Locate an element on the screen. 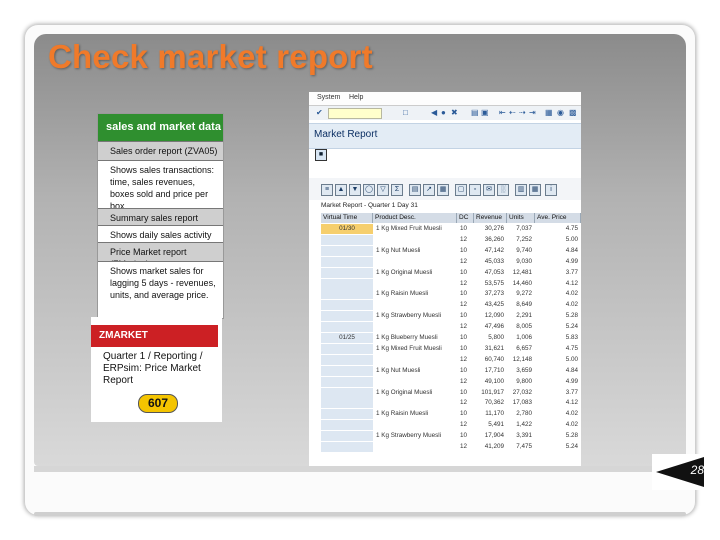 The image size is (720, 540). table-row: 12 5,491 1,422 4.02 is located at coordinates (451, 425).